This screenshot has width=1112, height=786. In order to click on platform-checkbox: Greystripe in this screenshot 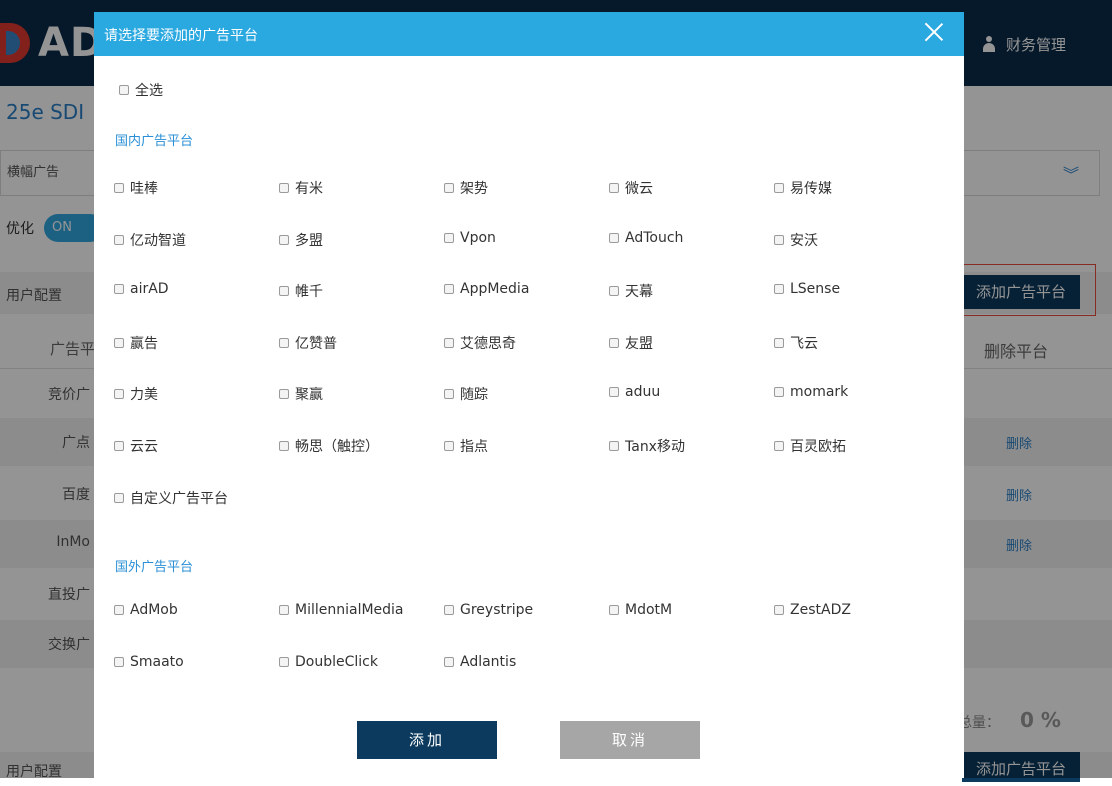, I will do `click(488, 610)`.